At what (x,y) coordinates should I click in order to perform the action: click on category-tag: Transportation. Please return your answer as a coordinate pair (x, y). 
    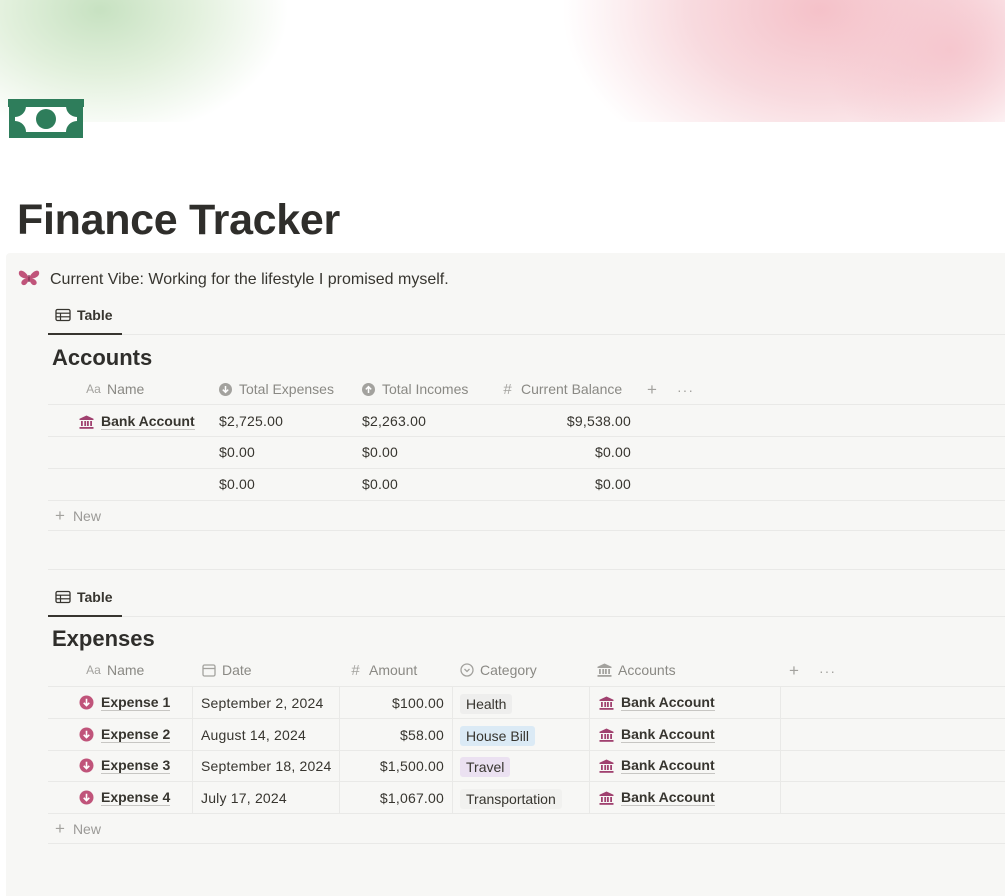
    Looking at the image, I should click on (511, 799).